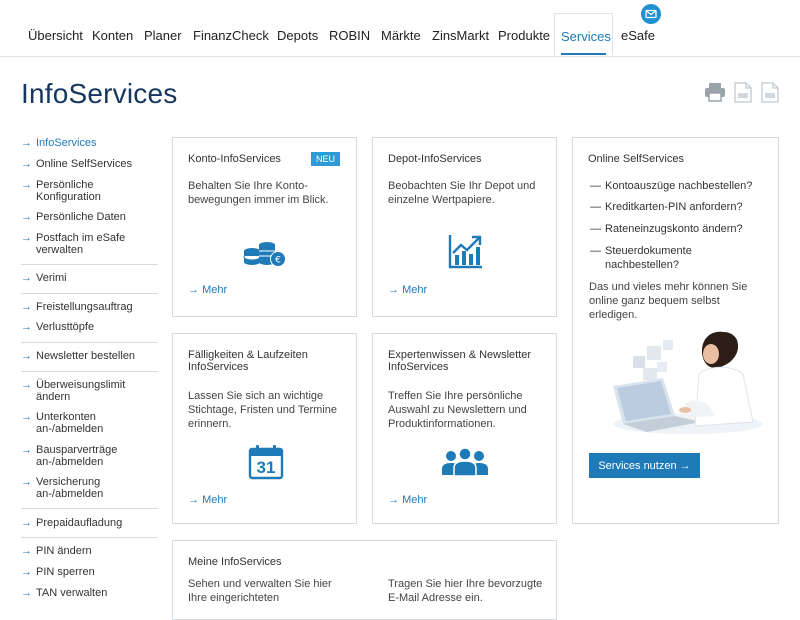  Describe the element at coordinates (770, 95) in the screenshot. I see `csv-export-icon` at that location.